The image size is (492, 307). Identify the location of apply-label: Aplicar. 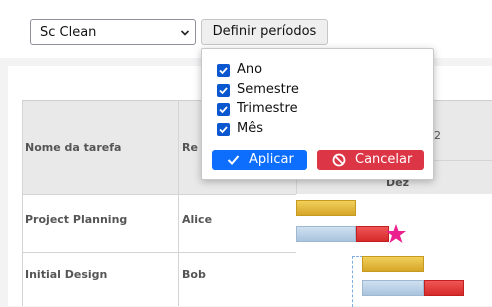
(271, 159).